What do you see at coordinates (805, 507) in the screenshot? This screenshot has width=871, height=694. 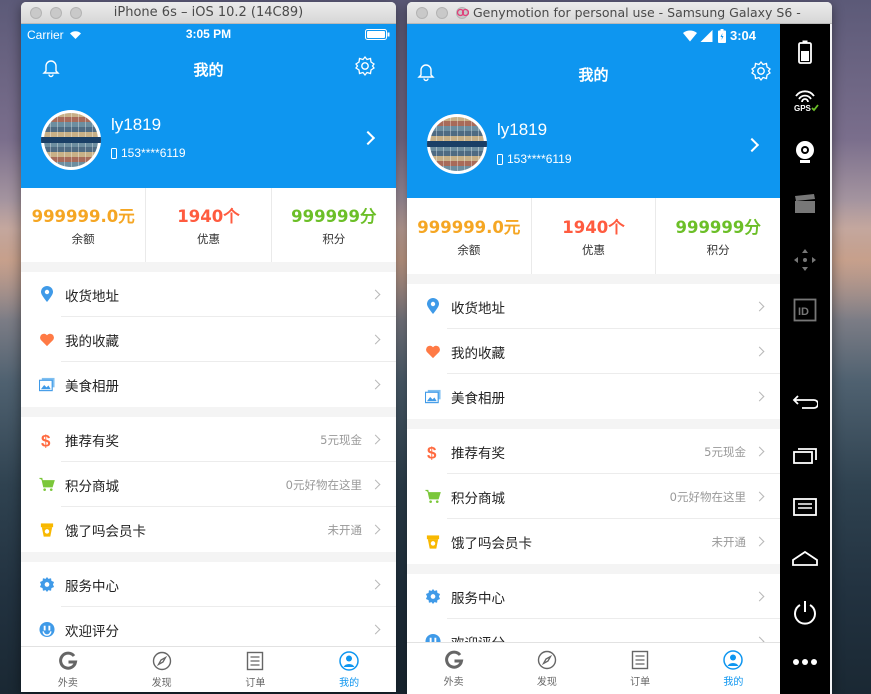 I see `menu-button` at bounding box center [805, 507].